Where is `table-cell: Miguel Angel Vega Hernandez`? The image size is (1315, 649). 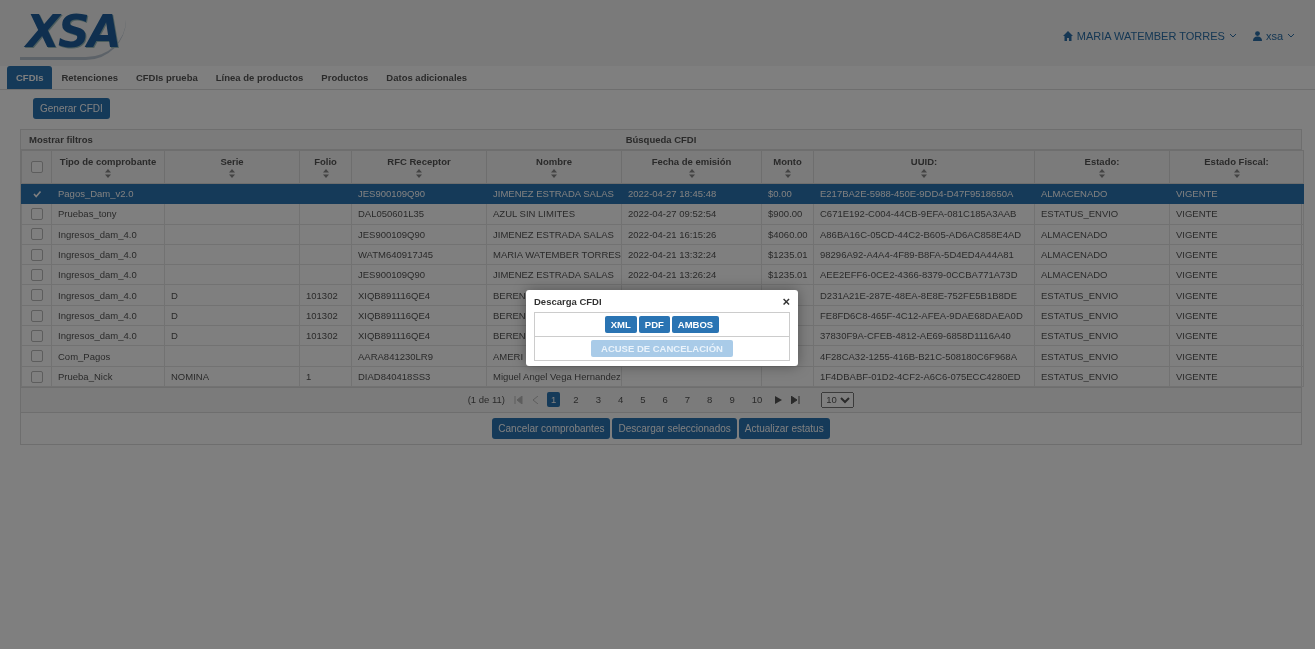 table-cell: Miguel Angel Vega Hernandez is located at coordinates (557, 376).